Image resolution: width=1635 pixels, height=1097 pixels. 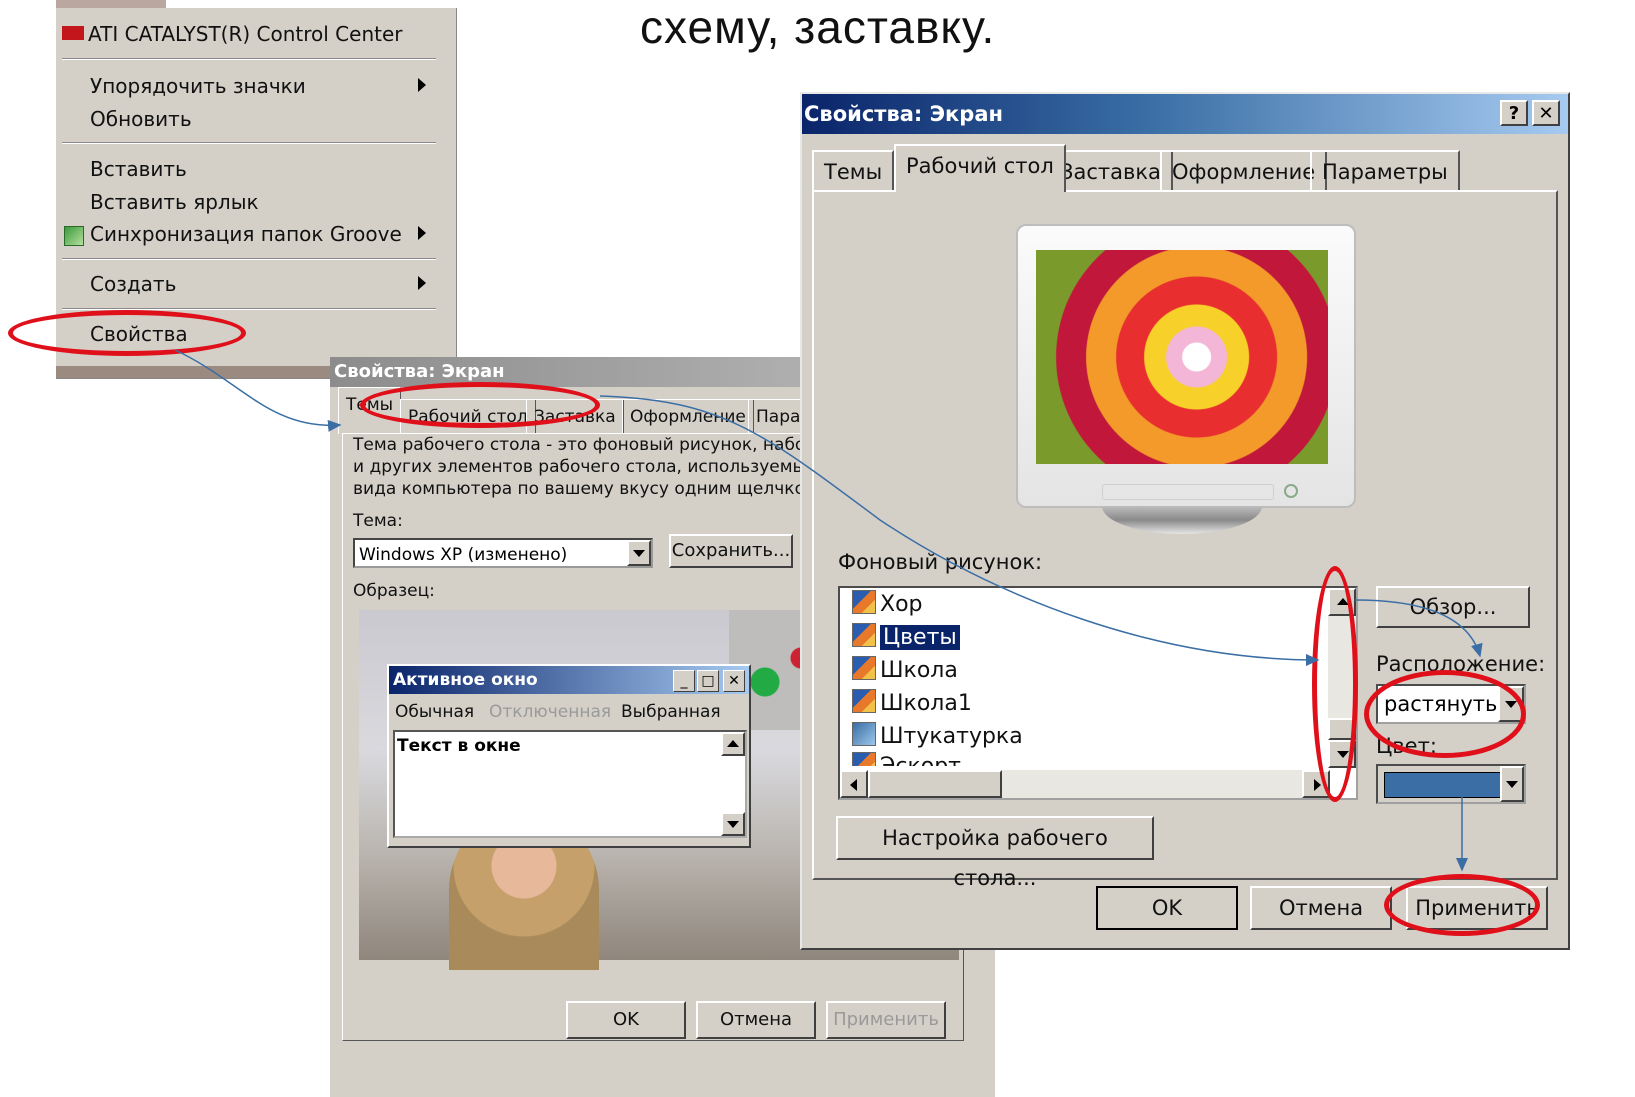 What do you see at coordinates (980, 168) in the screenshot?
I see `tab-desktop: Рабочий стол` at bounding box center [980, 168].